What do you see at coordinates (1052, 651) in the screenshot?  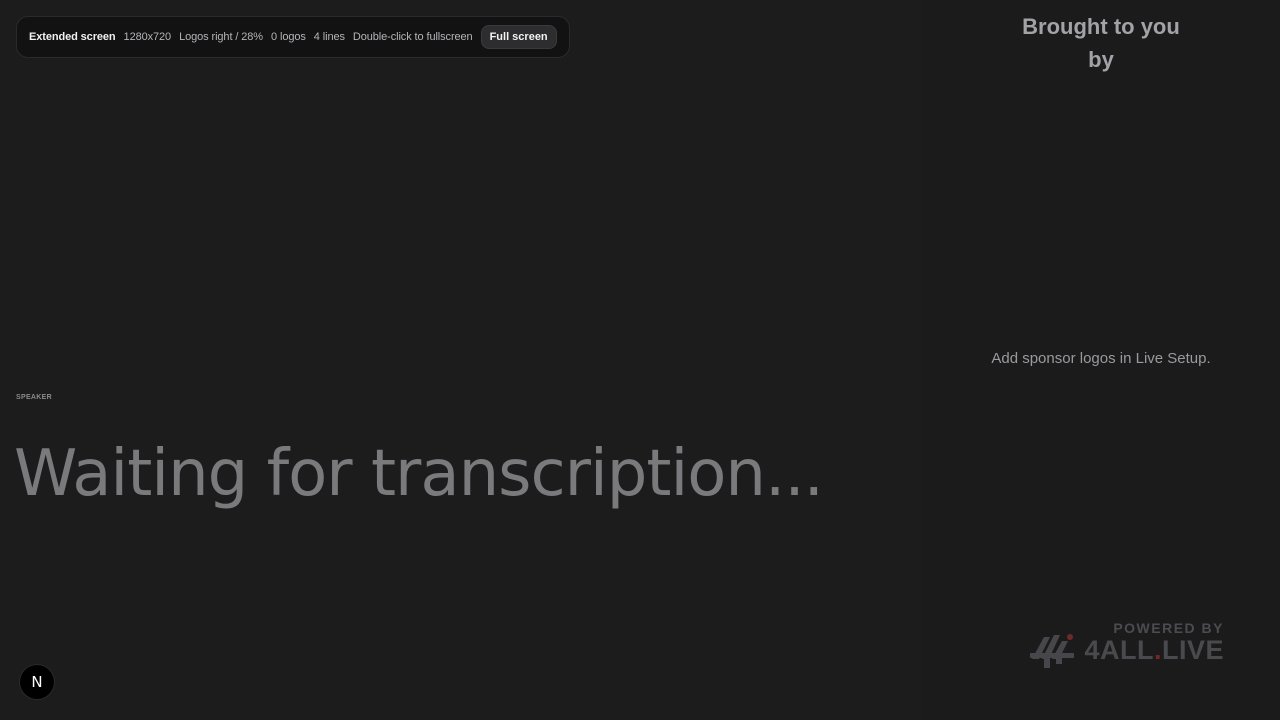 I see `brand-mark-icon` at bounding box center [1052, 651].